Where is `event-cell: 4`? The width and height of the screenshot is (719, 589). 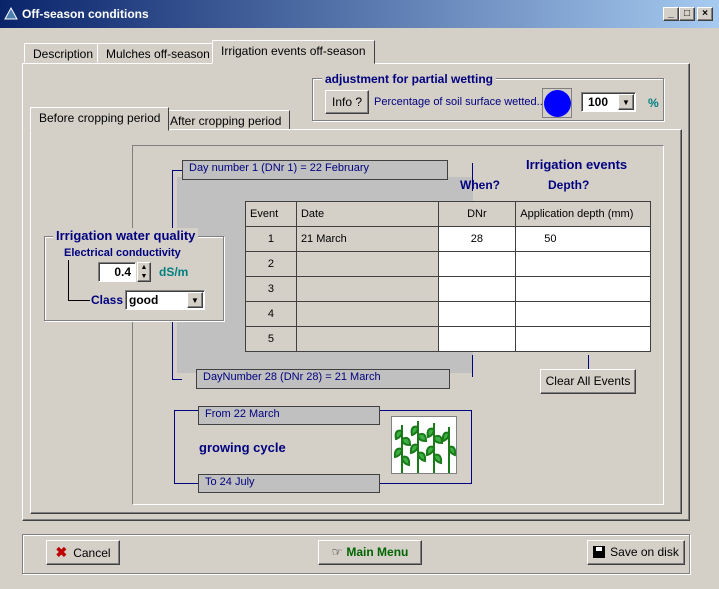
event-cell: 4 is located at coordinates (271, 314).